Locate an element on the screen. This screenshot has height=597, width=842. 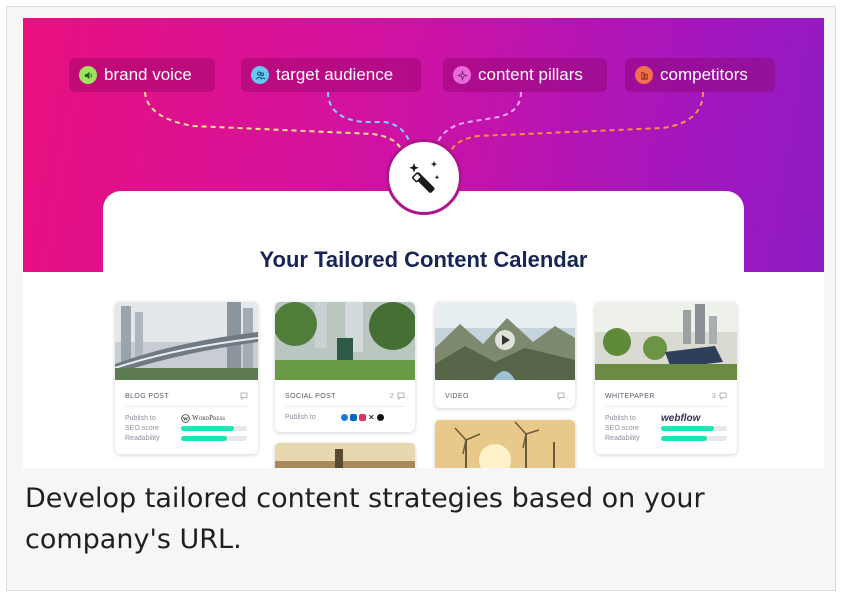
content-tile-turbines is located at coordinates (505, 444).